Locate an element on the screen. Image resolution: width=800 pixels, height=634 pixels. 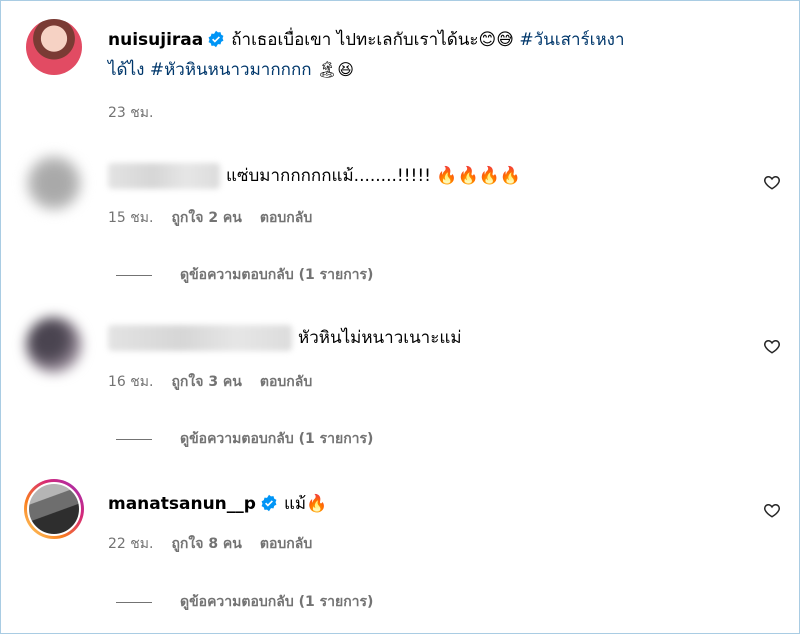
comment-timestamp: 15 ชม. is located at coordinates (130, 218).